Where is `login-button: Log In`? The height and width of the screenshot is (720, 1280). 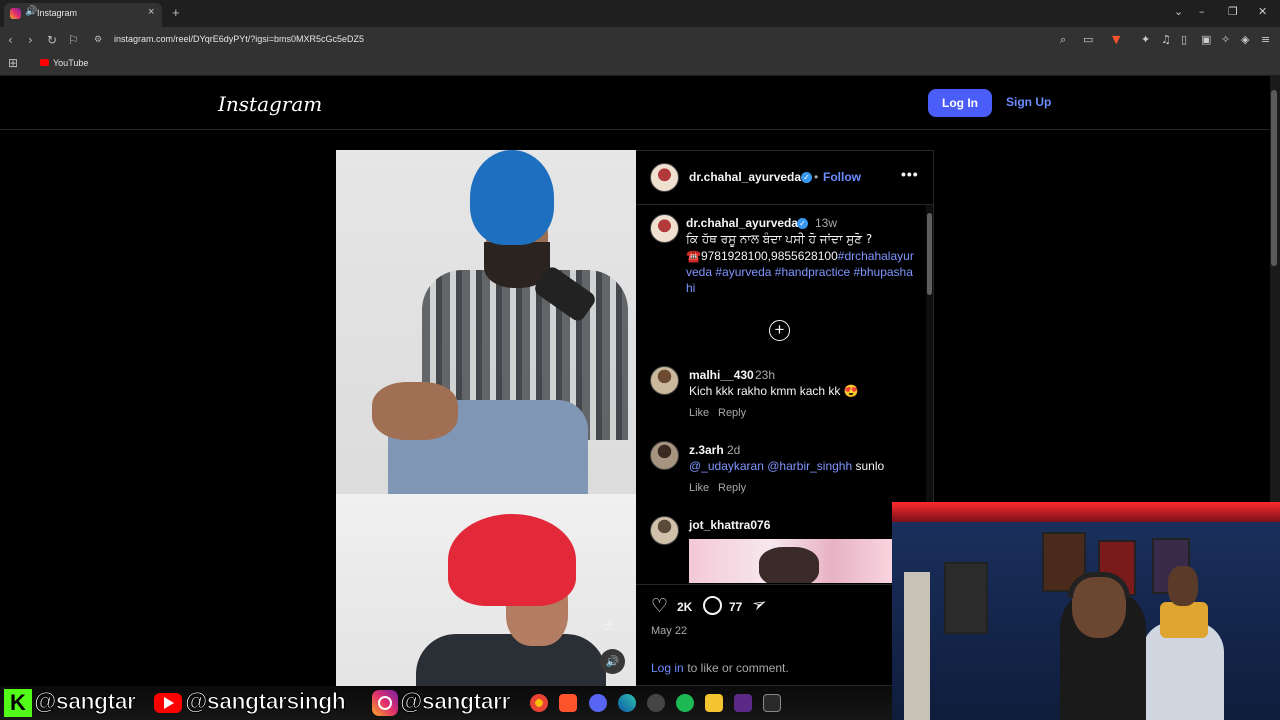
login-button: Log In is located at coordinates (960, 103).